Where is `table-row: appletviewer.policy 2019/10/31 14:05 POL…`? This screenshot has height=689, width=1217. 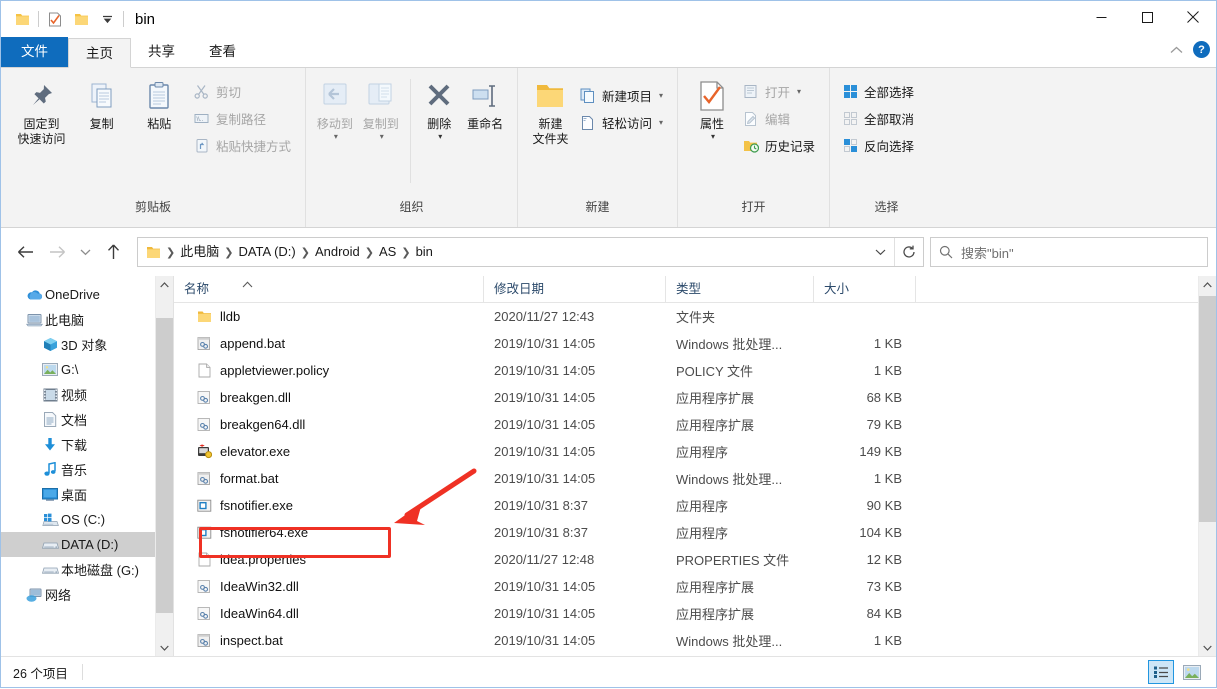
table-row: appletviewer.policy 2019/10/31 14:05 POL… is located at coordinates (695, 370).